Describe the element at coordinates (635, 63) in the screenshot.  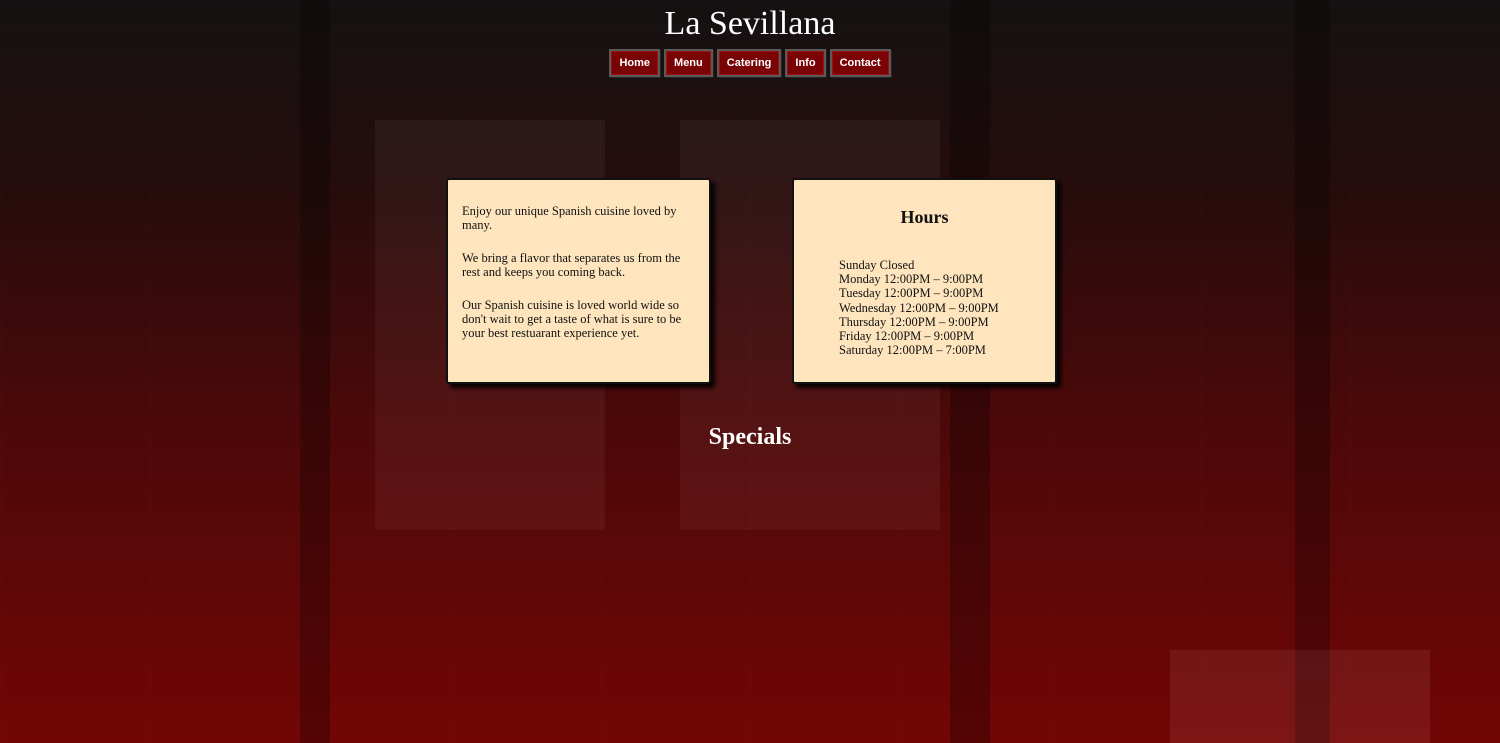
I see `nav-home-button: Home` at that location.